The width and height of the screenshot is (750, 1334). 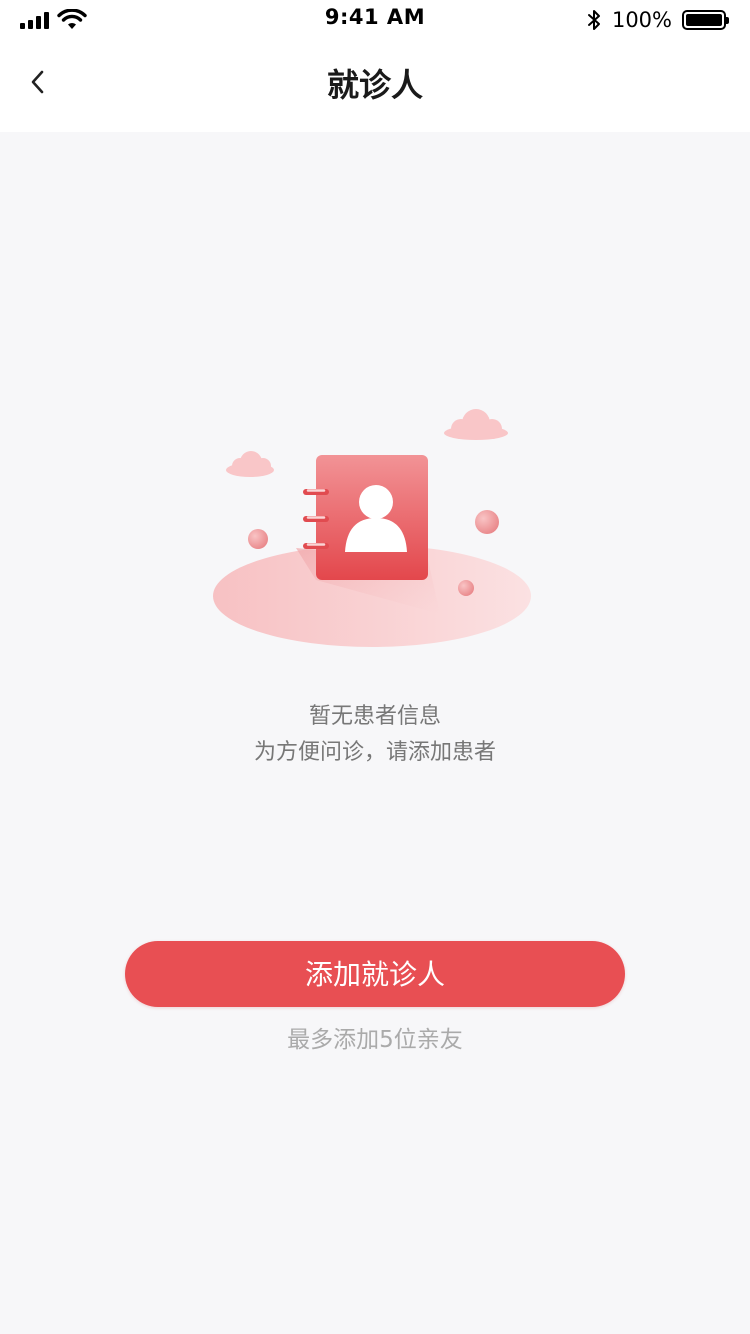 I want to click on contact-book-icon, so click(x=372, y=528).